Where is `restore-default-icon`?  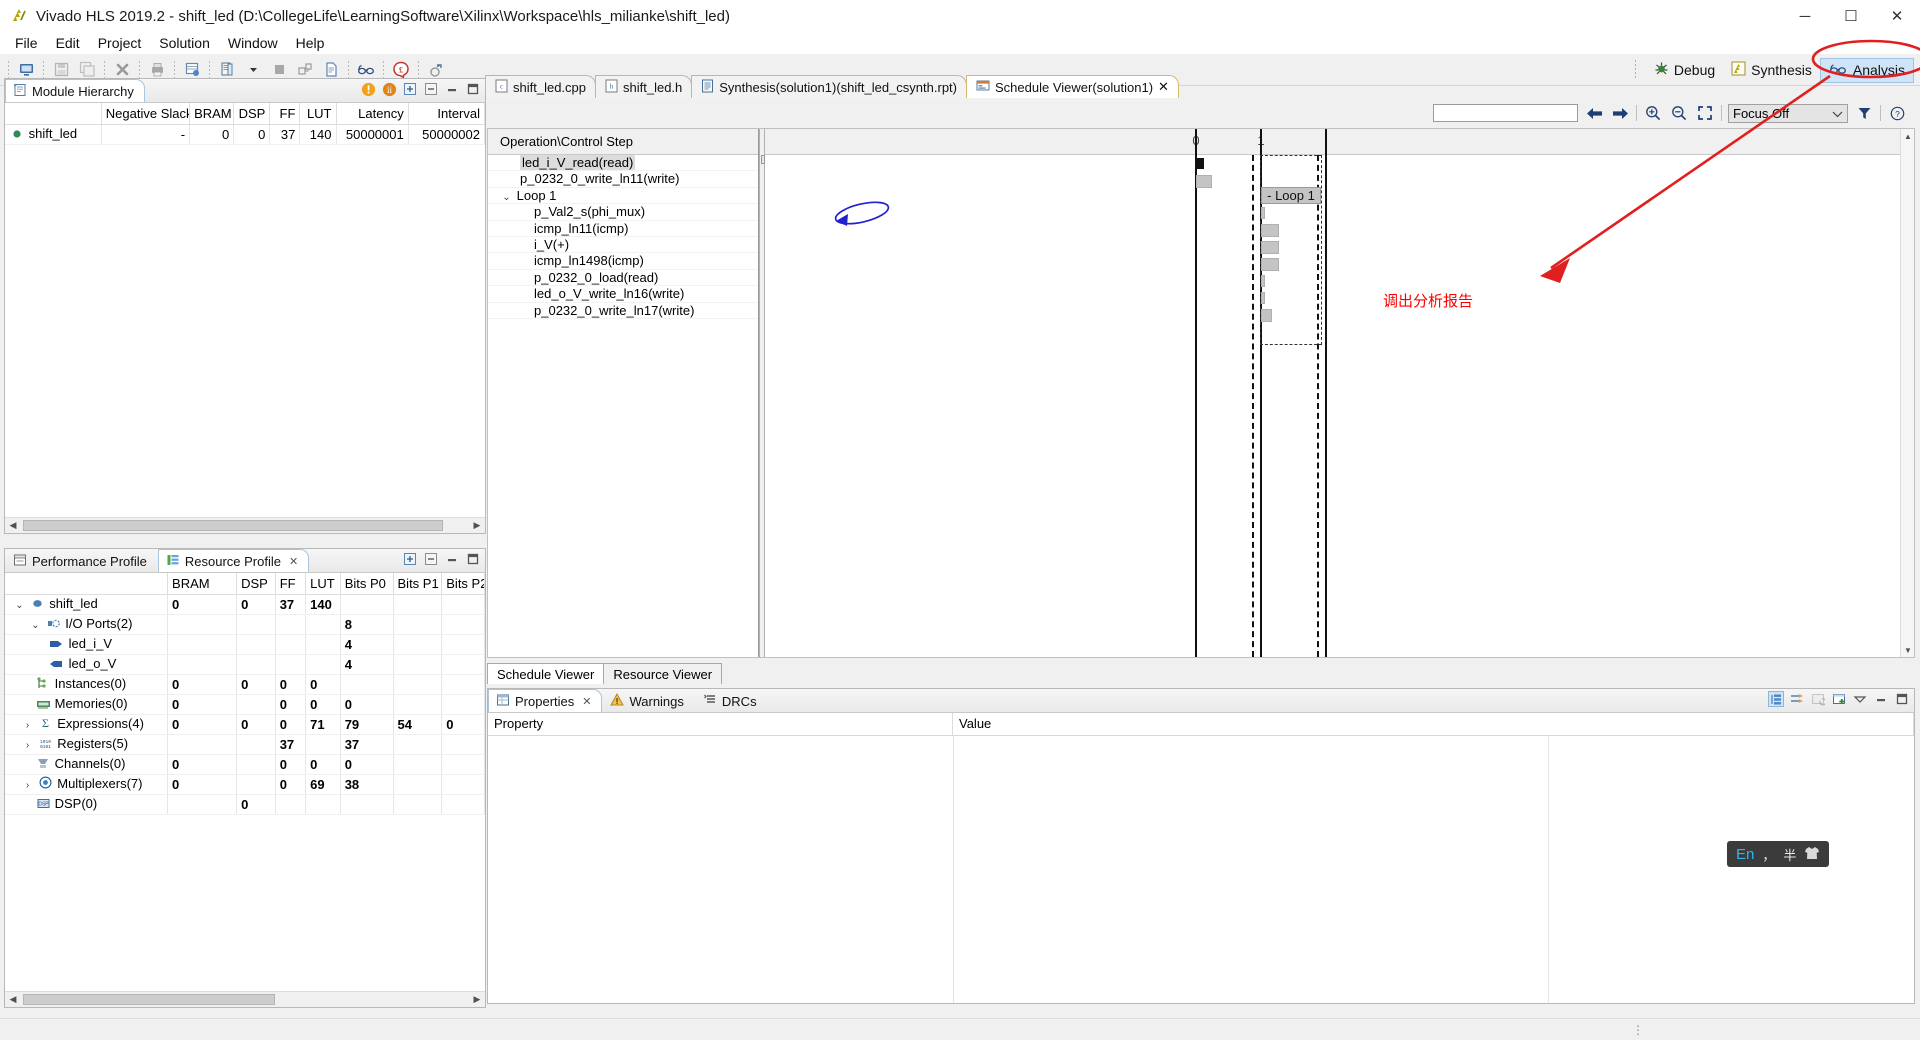 restore-default-icon is located at coordinates (1818, 699).